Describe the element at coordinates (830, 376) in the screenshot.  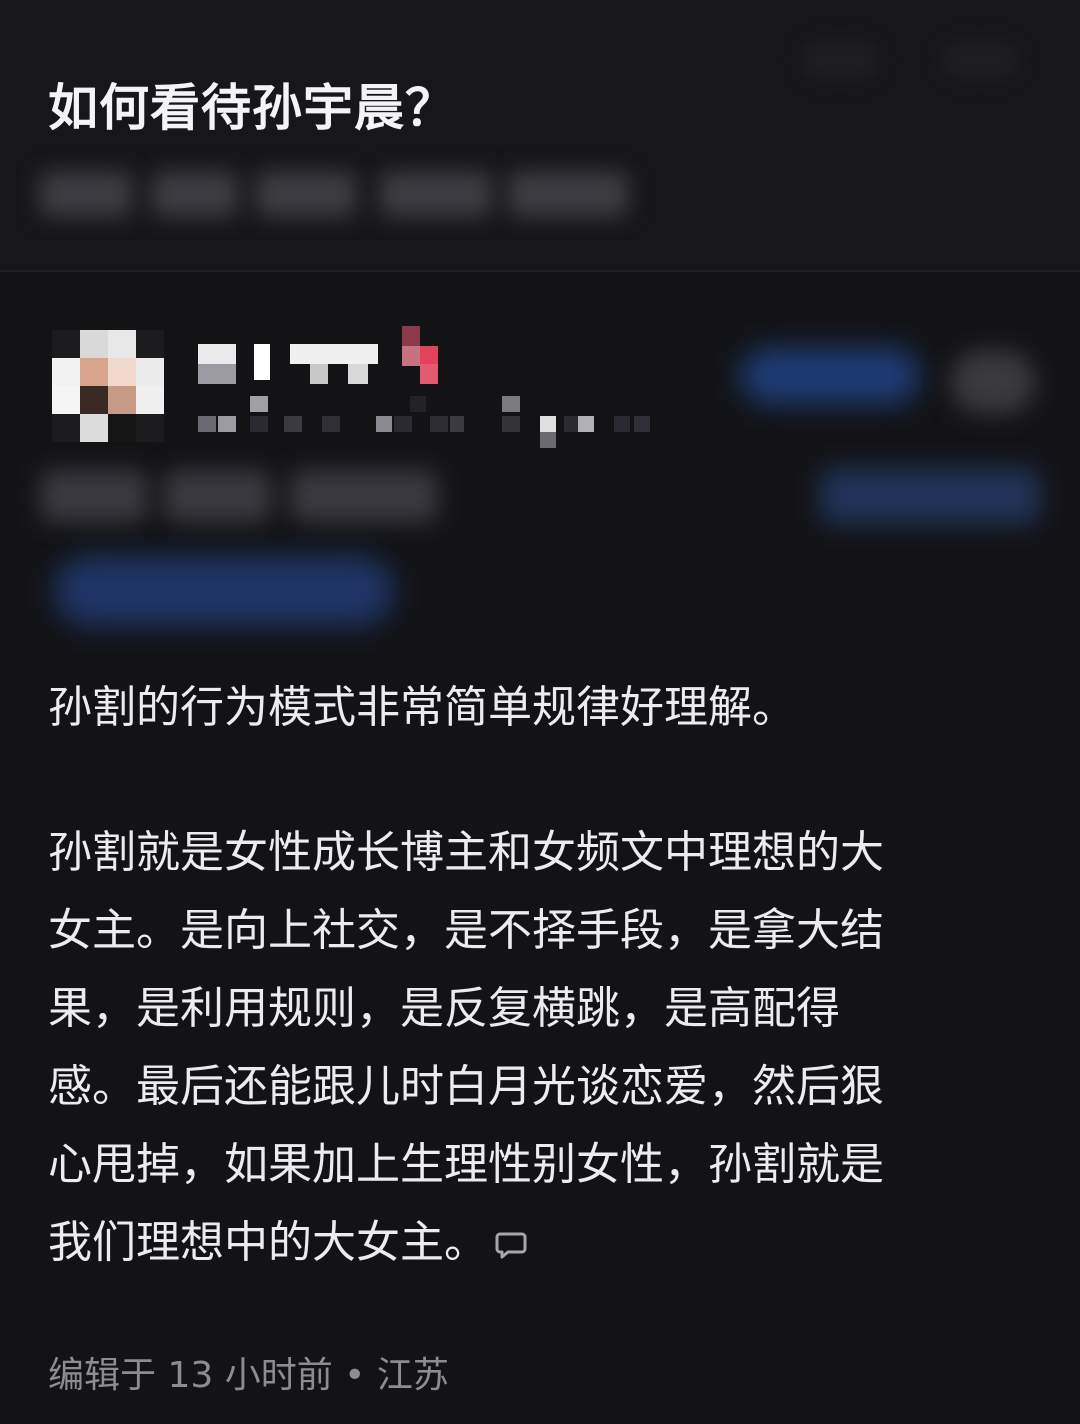
I see `follow-button-blurred` at that location.